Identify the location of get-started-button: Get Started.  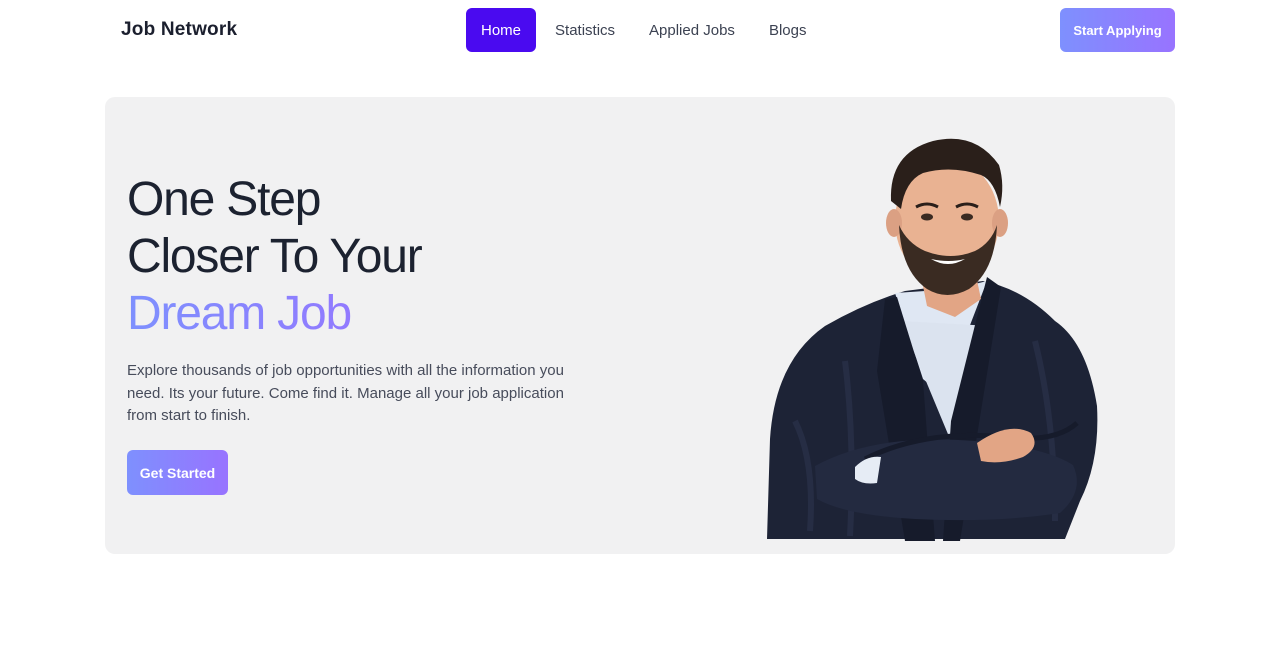
(177, 472).